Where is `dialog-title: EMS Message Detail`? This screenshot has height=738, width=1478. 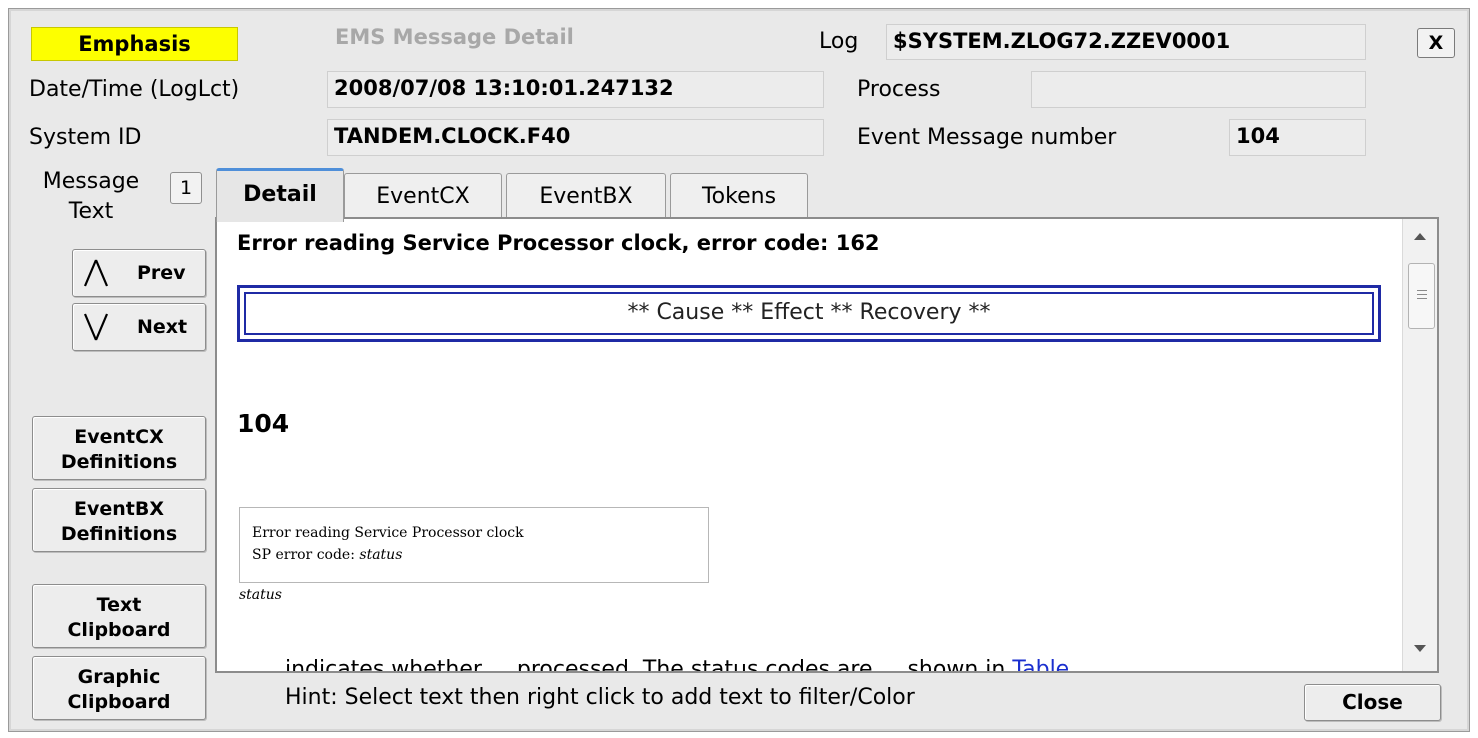
dialog-title: EMS Message Detail is located at coordinates (454, 37).